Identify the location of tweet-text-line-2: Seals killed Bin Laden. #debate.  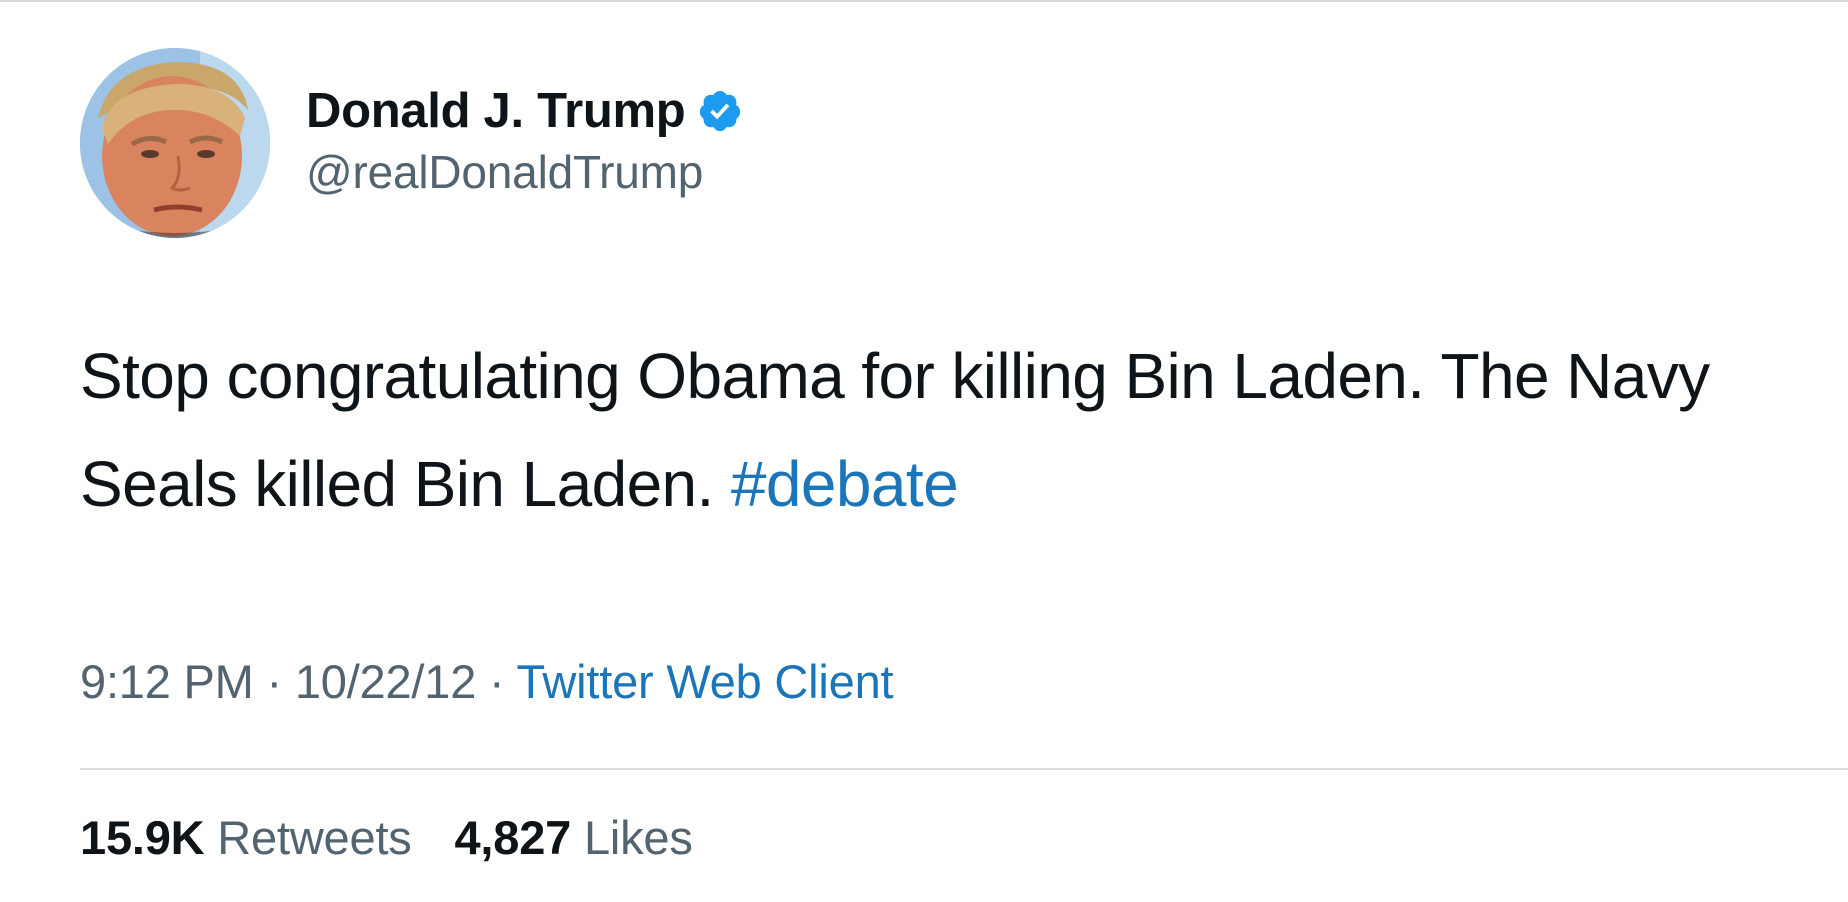
(964, 484).